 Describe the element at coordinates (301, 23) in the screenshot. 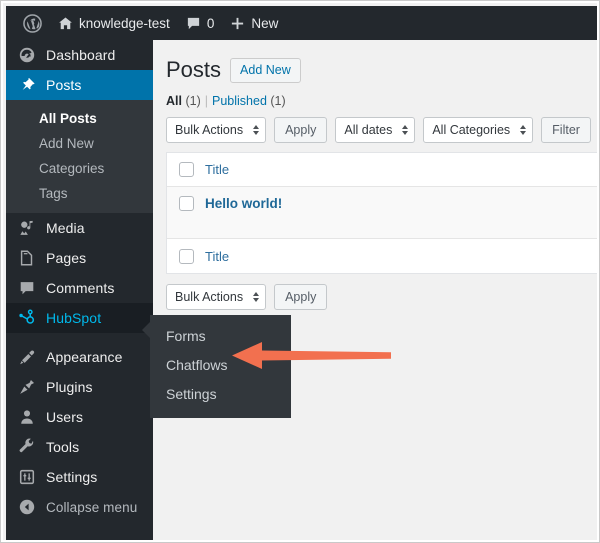

I see `wp-admin-bar: knowledge-test 0 New` at that location.